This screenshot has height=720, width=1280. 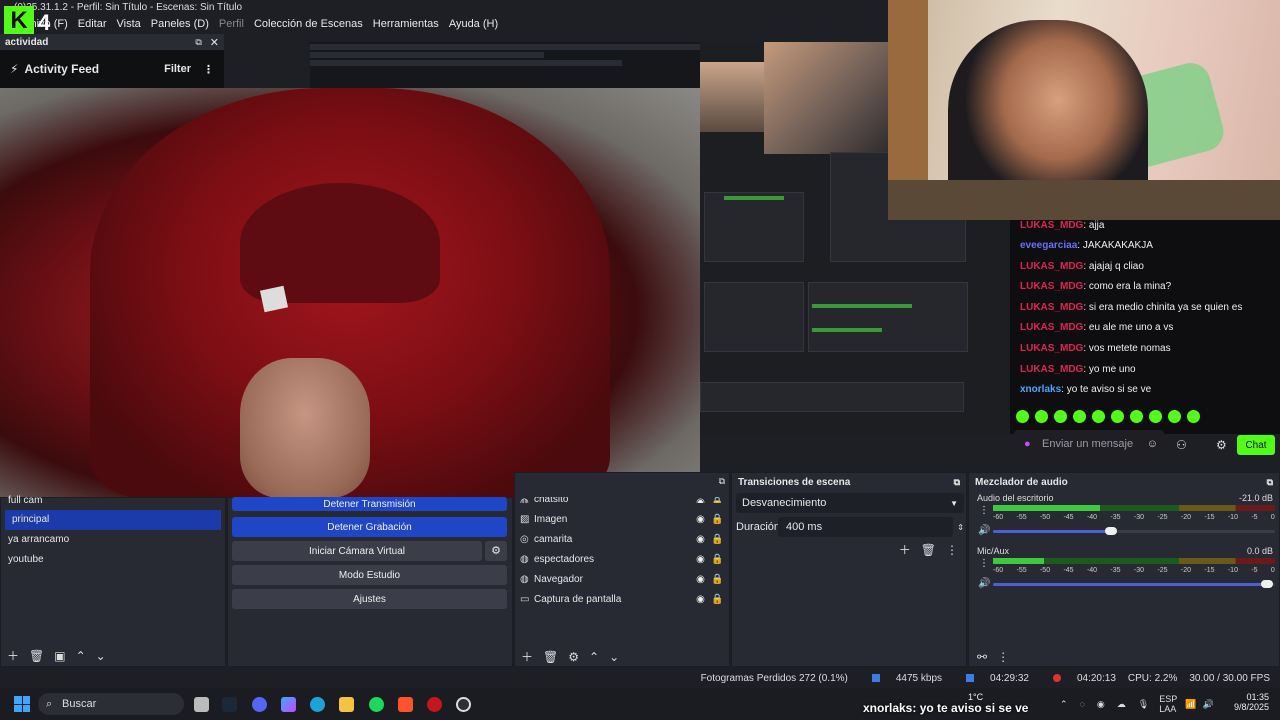 I want to click on edge-icon, so click(x=317, y=704).